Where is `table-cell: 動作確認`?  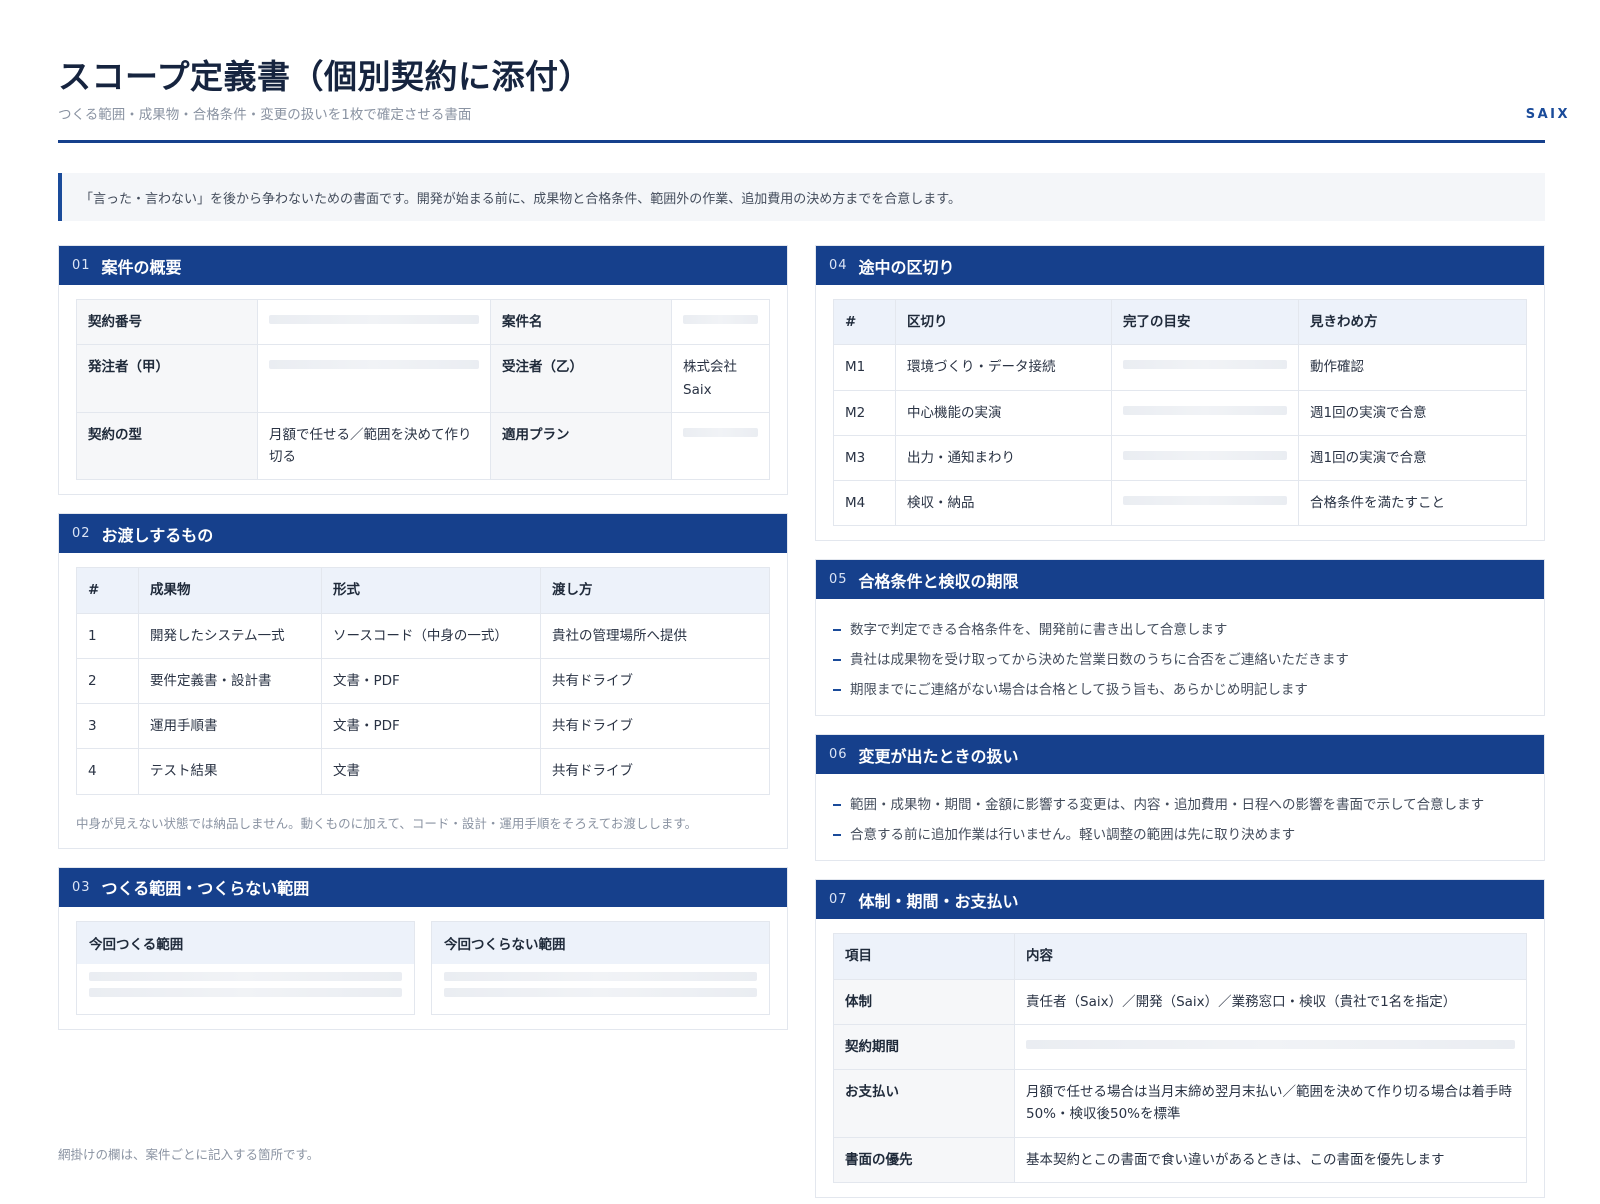 table-cell: 動作確認 is located at coordinates (1412, 367).